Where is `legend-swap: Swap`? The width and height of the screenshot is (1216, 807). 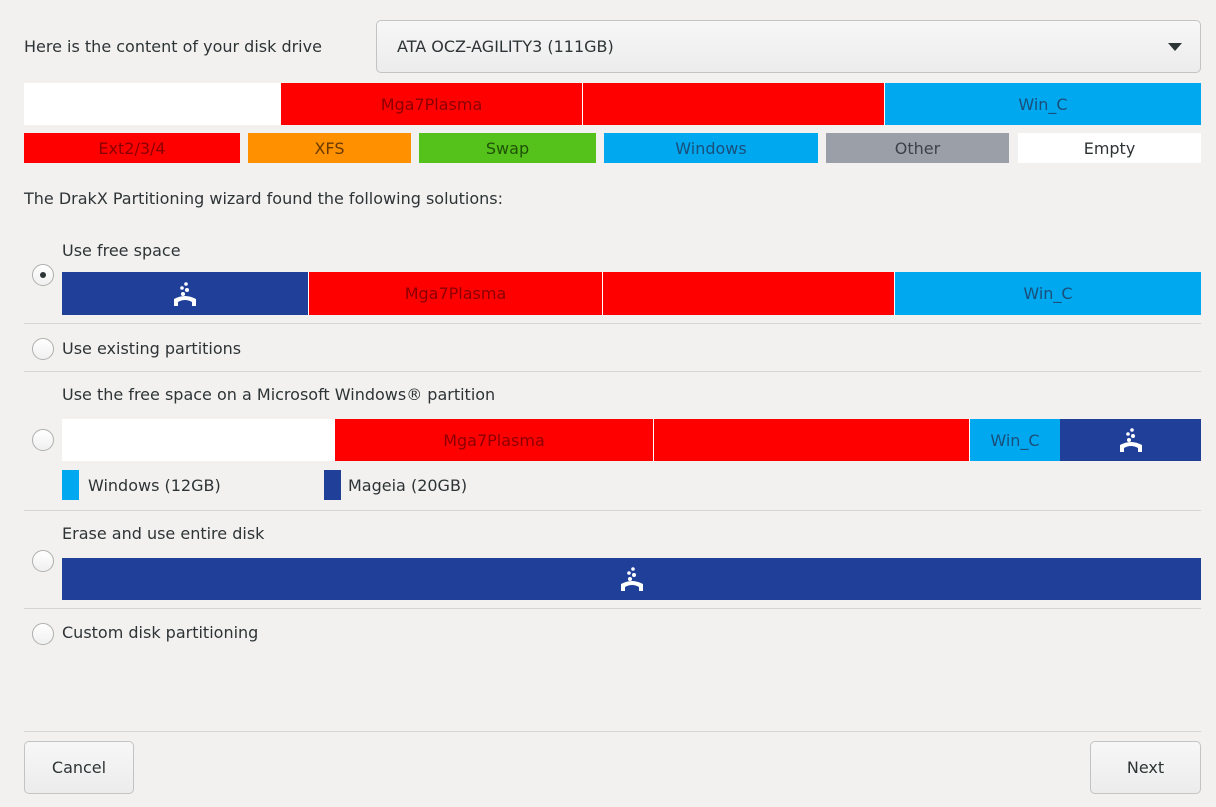
legend-swap: Swap is located at coordinates (507, 148).